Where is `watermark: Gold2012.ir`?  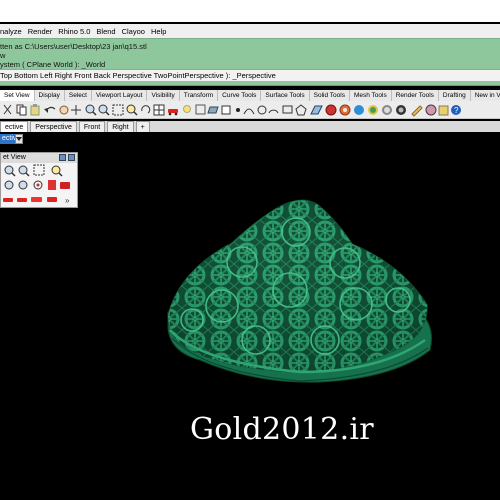
watermark: Gold2012.ir is located at coordinates (282, 429).